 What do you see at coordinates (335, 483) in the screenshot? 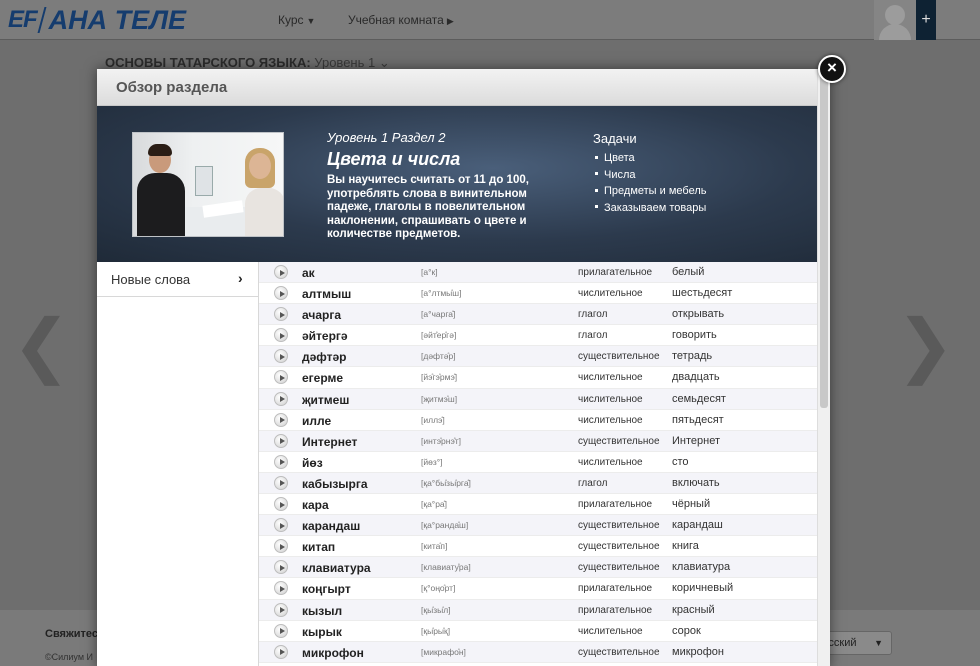
I see `vocab-word: кабызырга` at bounding box center [335, 483].